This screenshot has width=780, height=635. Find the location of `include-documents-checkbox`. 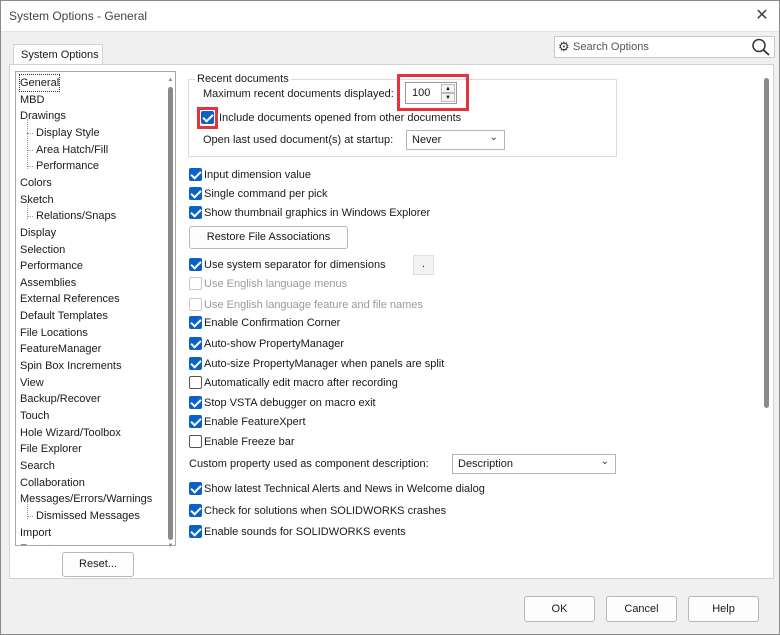

include-documents-checkbox is located at coordinates (207, 117).